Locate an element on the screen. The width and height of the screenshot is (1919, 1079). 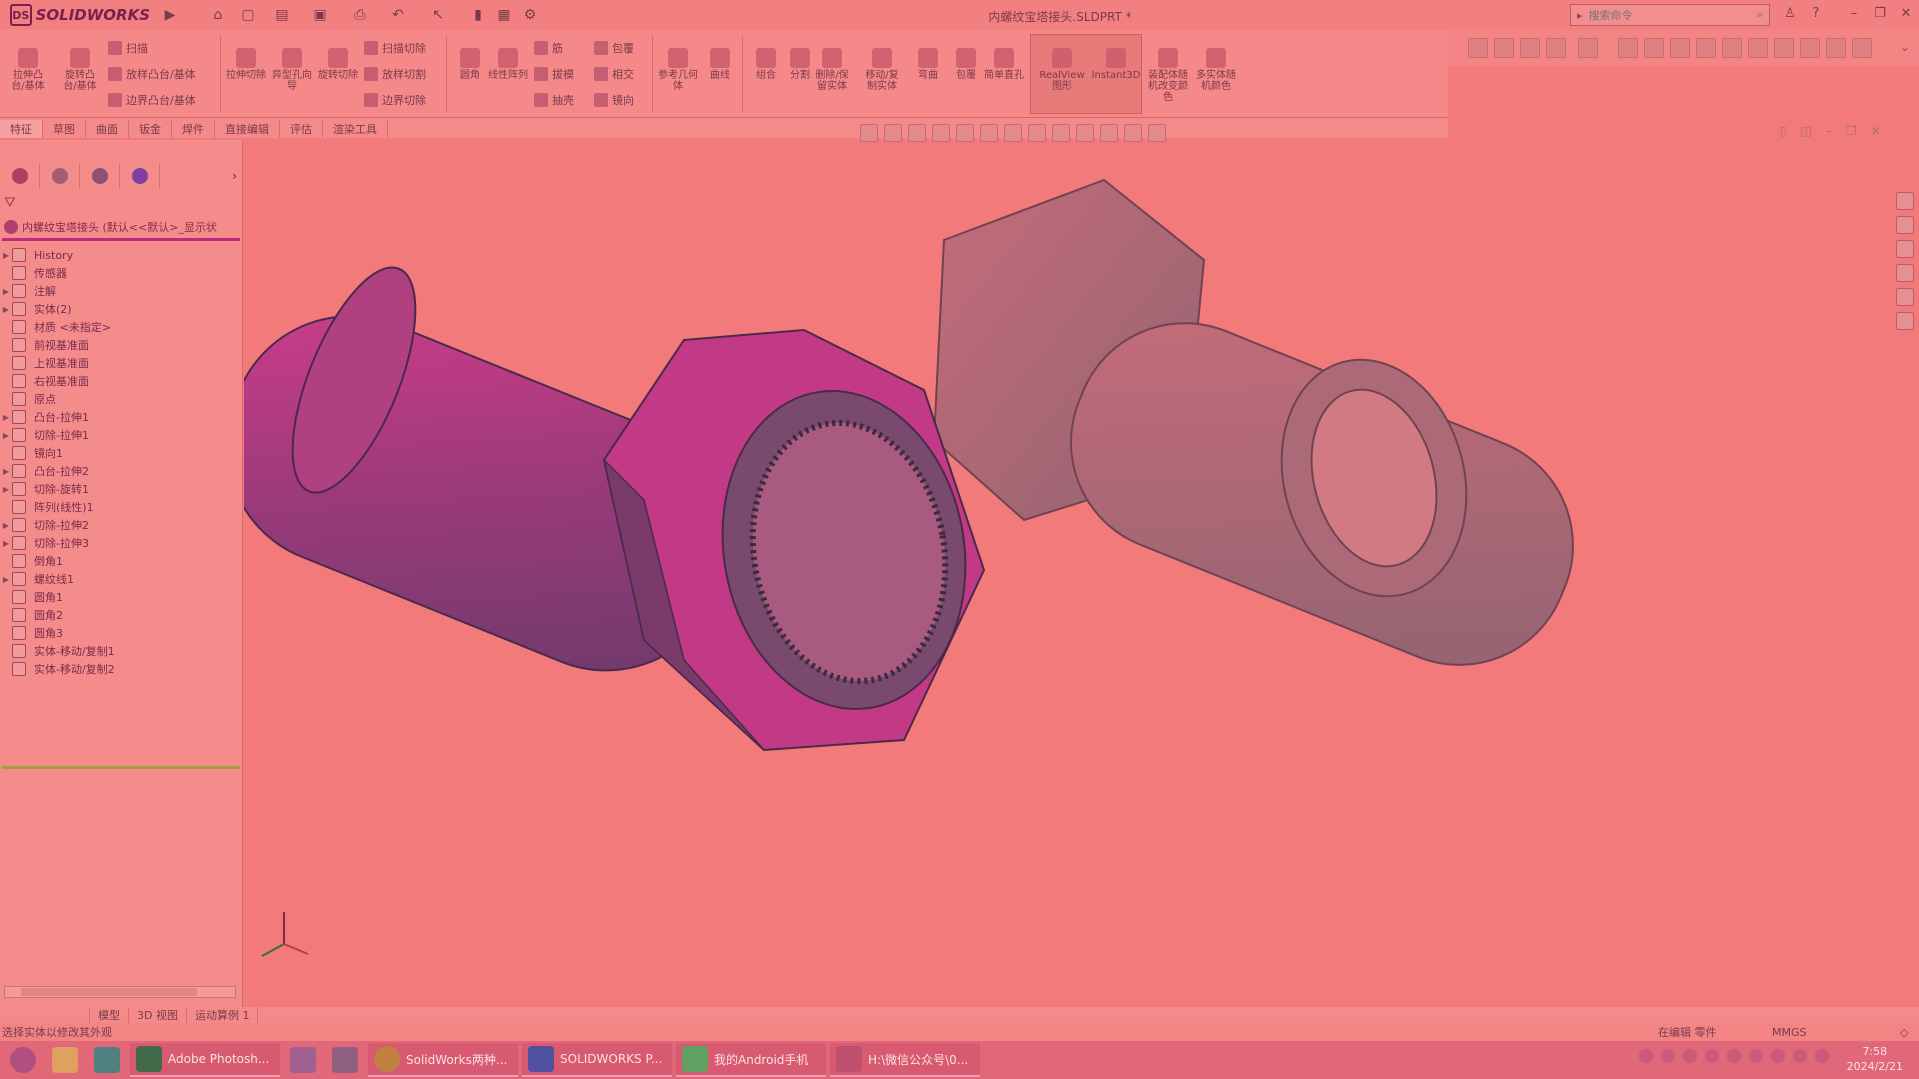
tree-item: ▶ 凸台-拉伸2 is located at coordinates (120, 471).